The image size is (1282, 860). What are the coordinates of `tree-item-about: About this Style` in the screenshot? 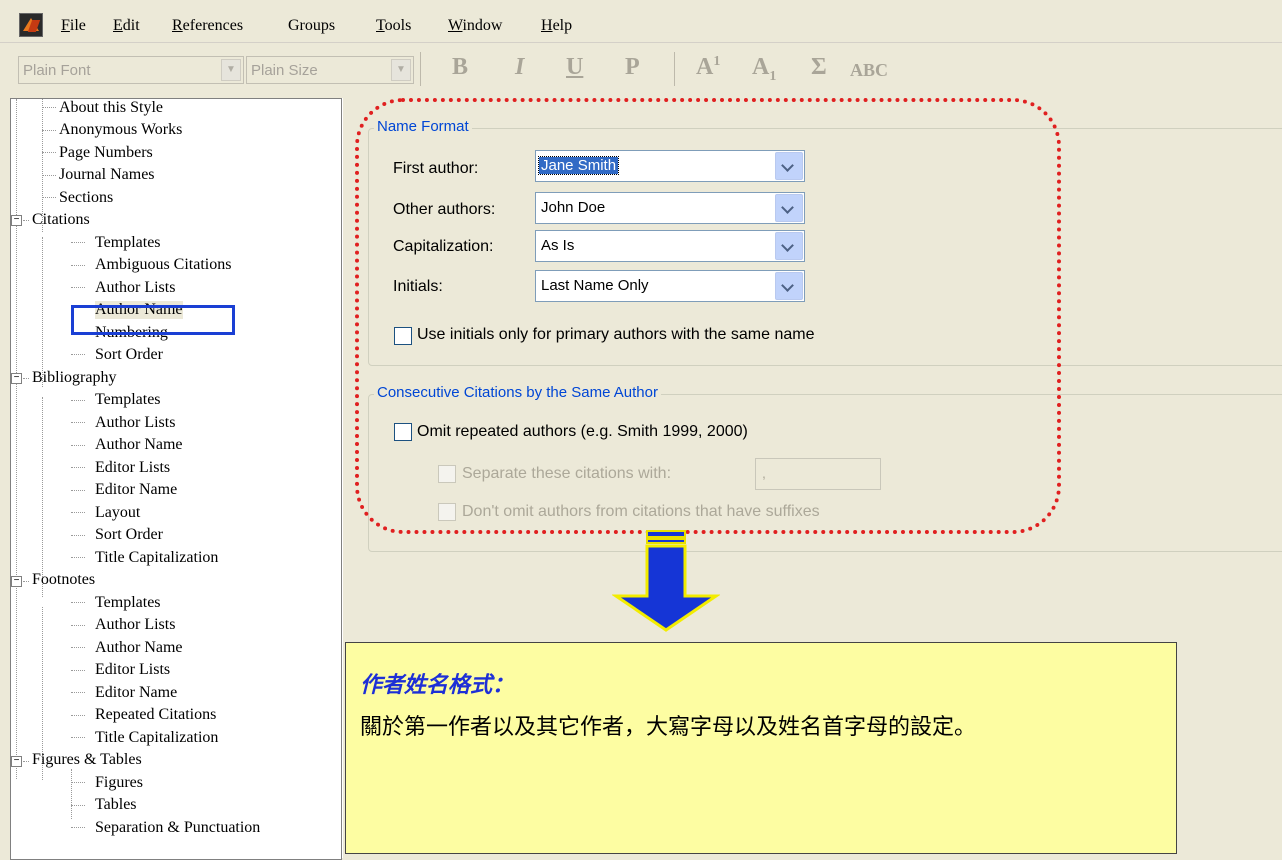 It's located at (111, 108).